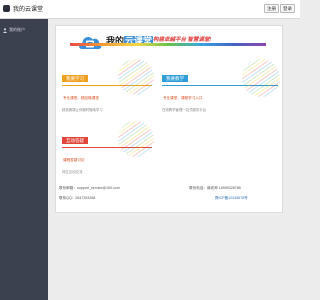 The width and height of the screenshot is (320, 300). Describe the element at coordinates (72, 172) in the screenshot. I see `section-note: 师生互动交流` at that location.